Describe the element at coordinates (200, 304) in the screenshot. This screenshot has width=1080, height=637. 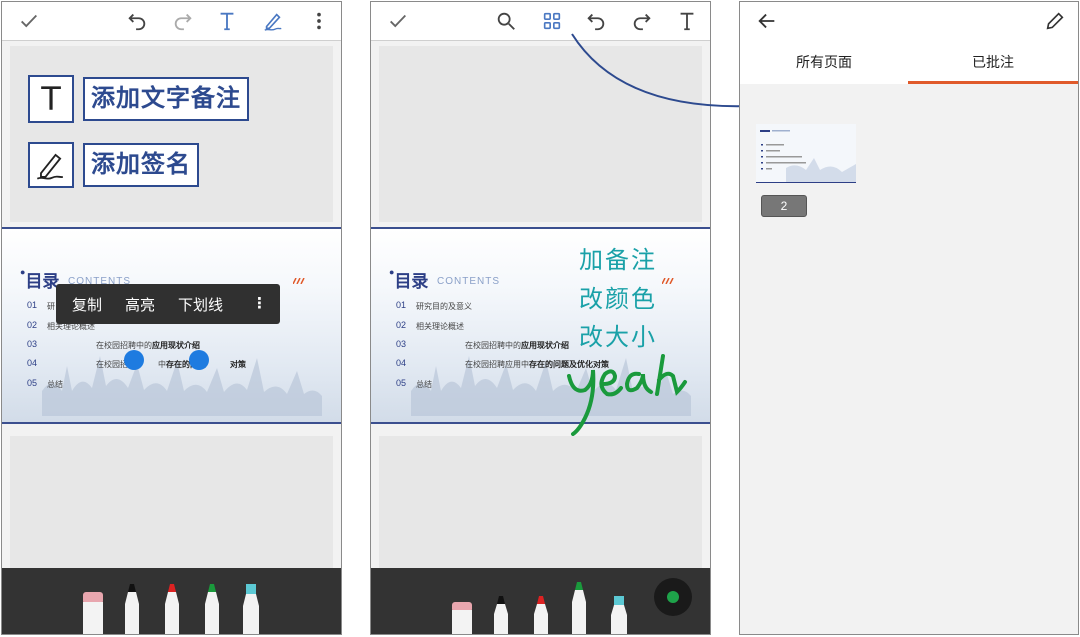
I see `underline-menu-item: 下划线` at that location.